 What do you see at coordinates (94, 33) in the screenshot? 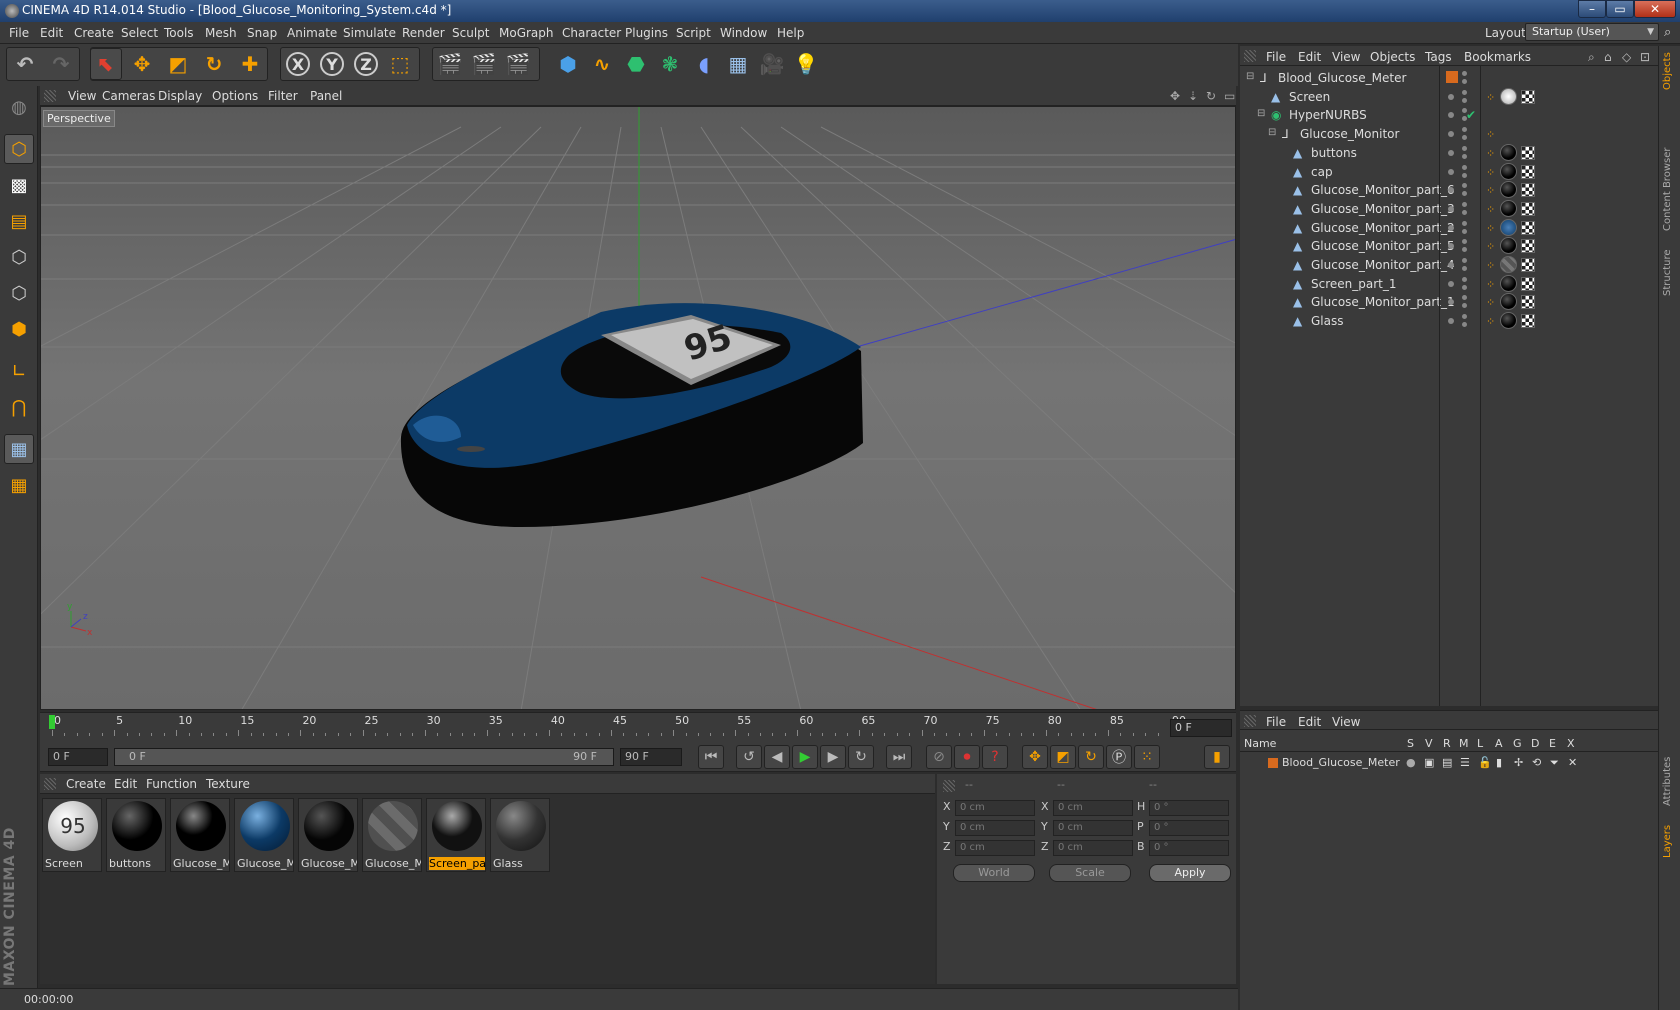
I see `menu-create: Create` at bounding box center [94, 33].